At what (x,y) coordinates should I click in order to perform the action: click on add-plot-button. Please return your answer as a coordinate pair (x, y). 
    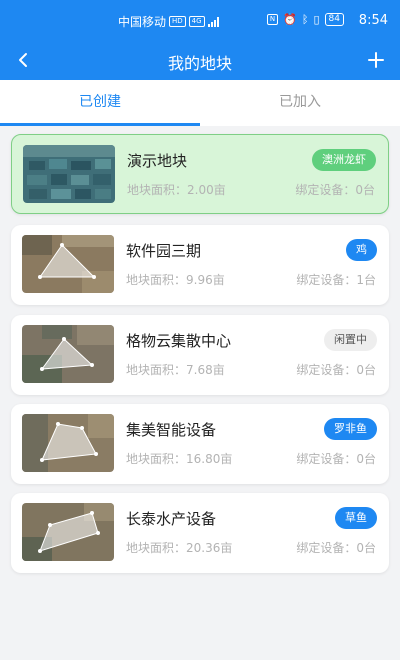
    Looking at the image, I should click on (376, 60).